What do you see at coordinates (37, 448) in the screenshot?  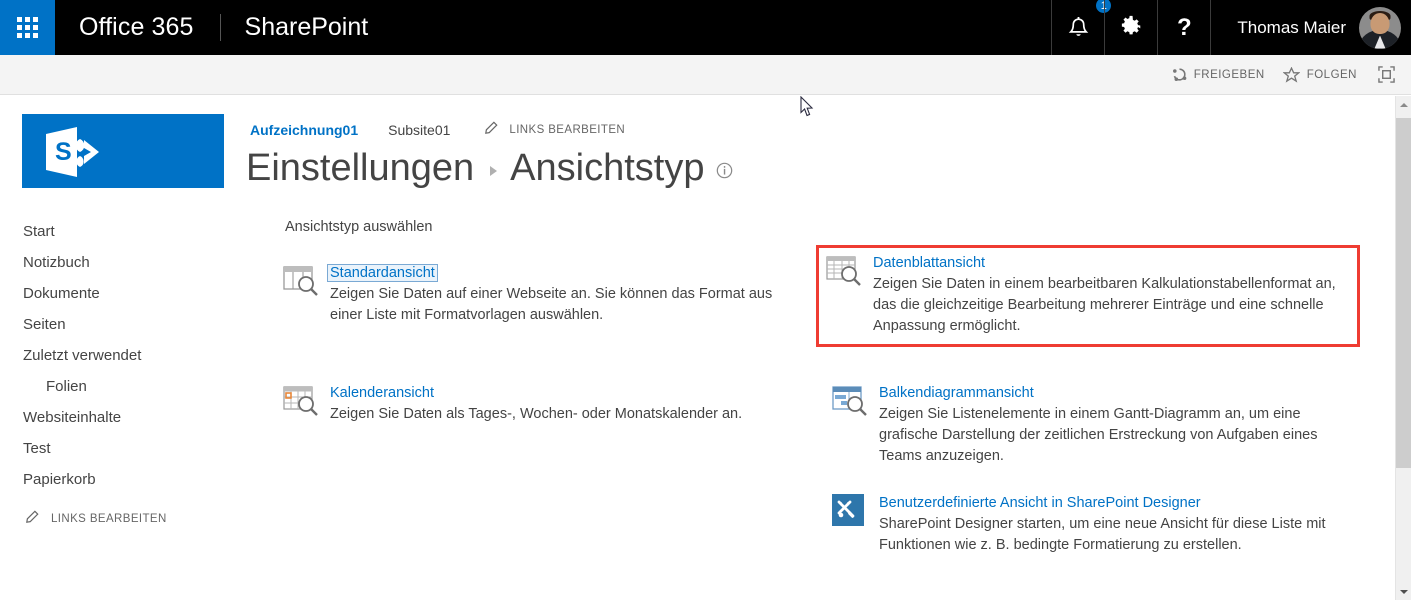 I see `sidebar-item-label: Test` at bounding box center [37, 448].